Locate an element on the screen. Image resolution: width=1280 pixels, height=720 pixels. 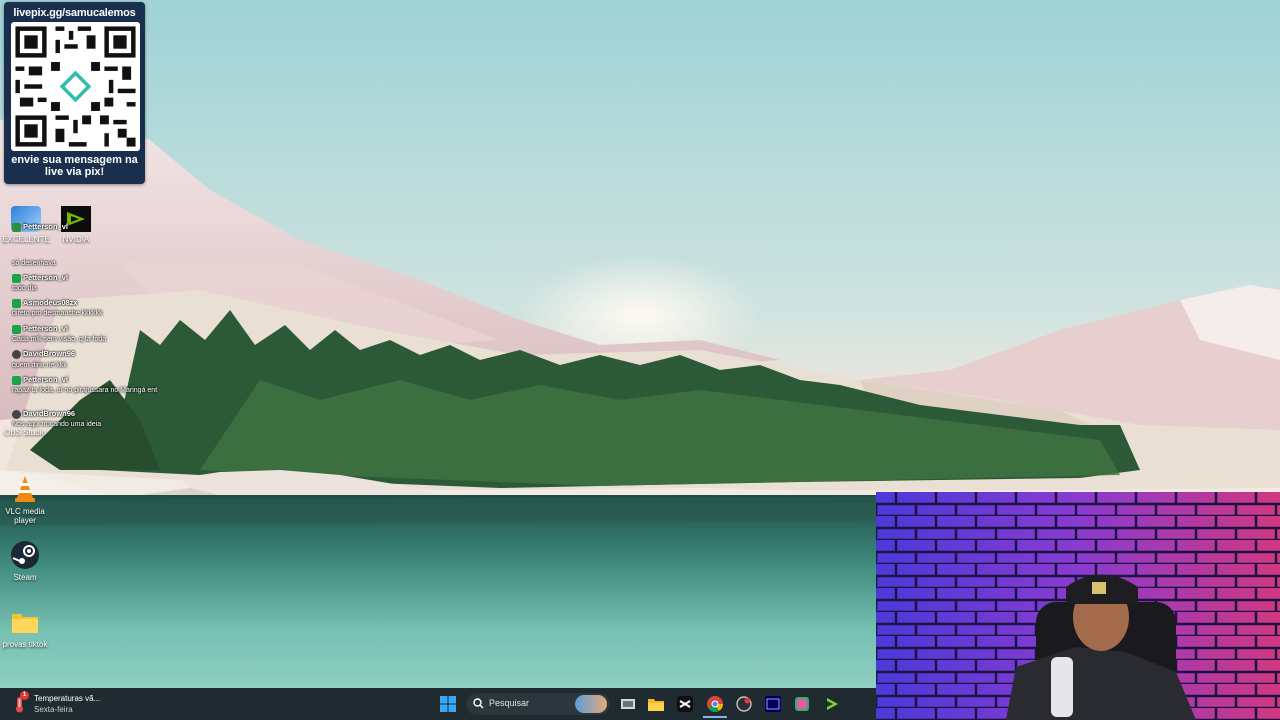
steam-icon is located at coordinates (25, 555).